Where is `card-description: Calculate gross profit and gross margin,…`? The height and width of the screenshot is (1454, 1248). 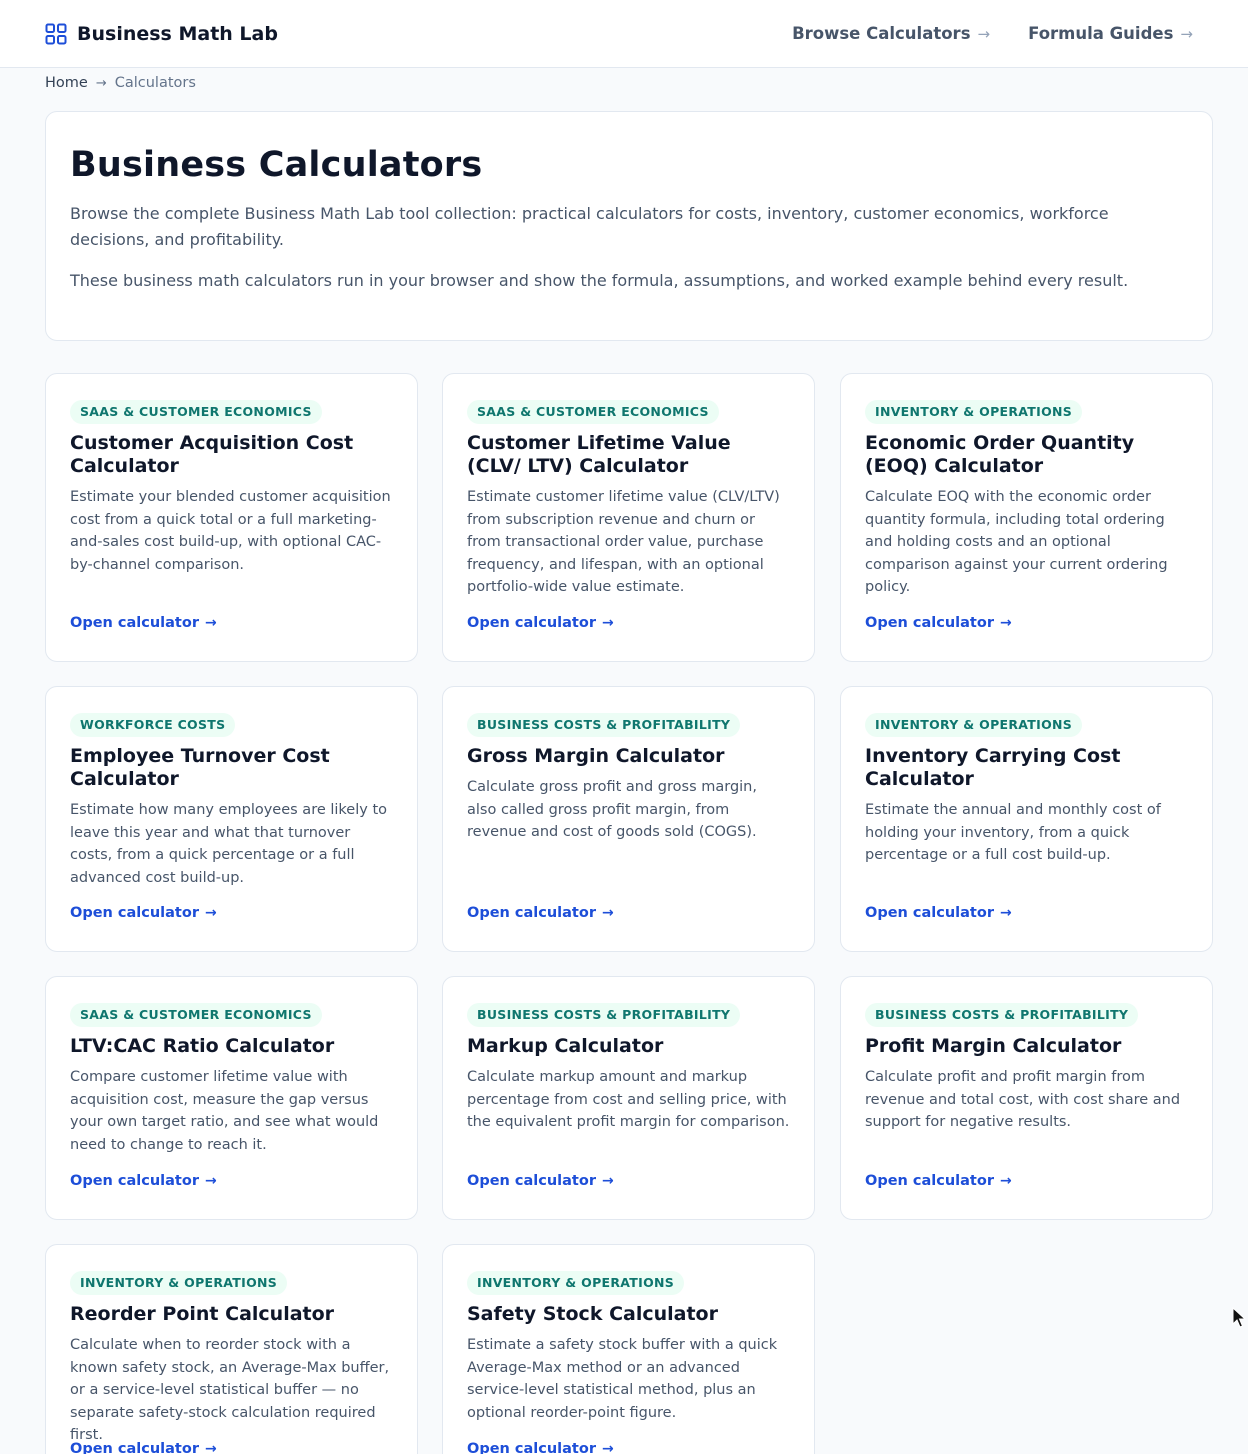
card-description: Calculate gross profit and gross margin,… is located at coordinates (612, 809).